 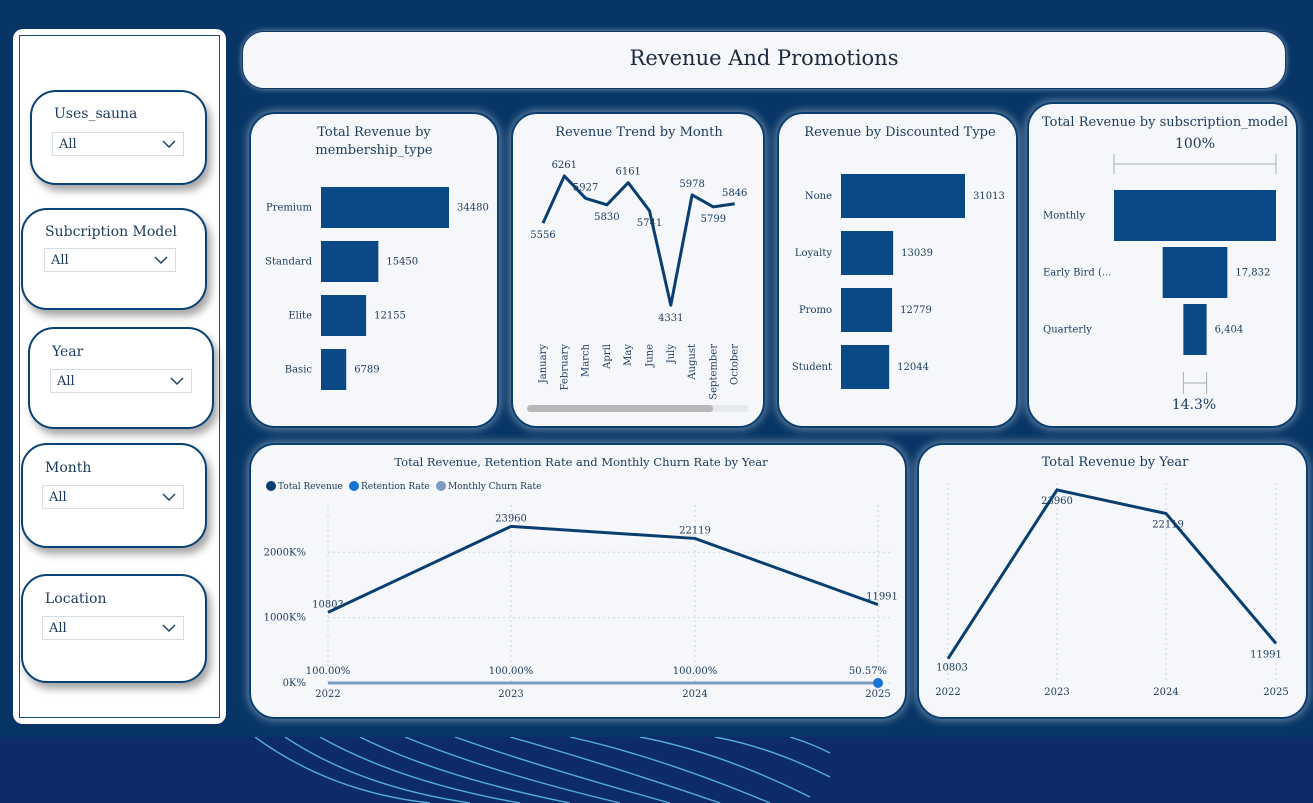 What do you see at coordinates (288, 262) in the screenshot?
I see `category-label: Standard` at bounding box center [288, 262].